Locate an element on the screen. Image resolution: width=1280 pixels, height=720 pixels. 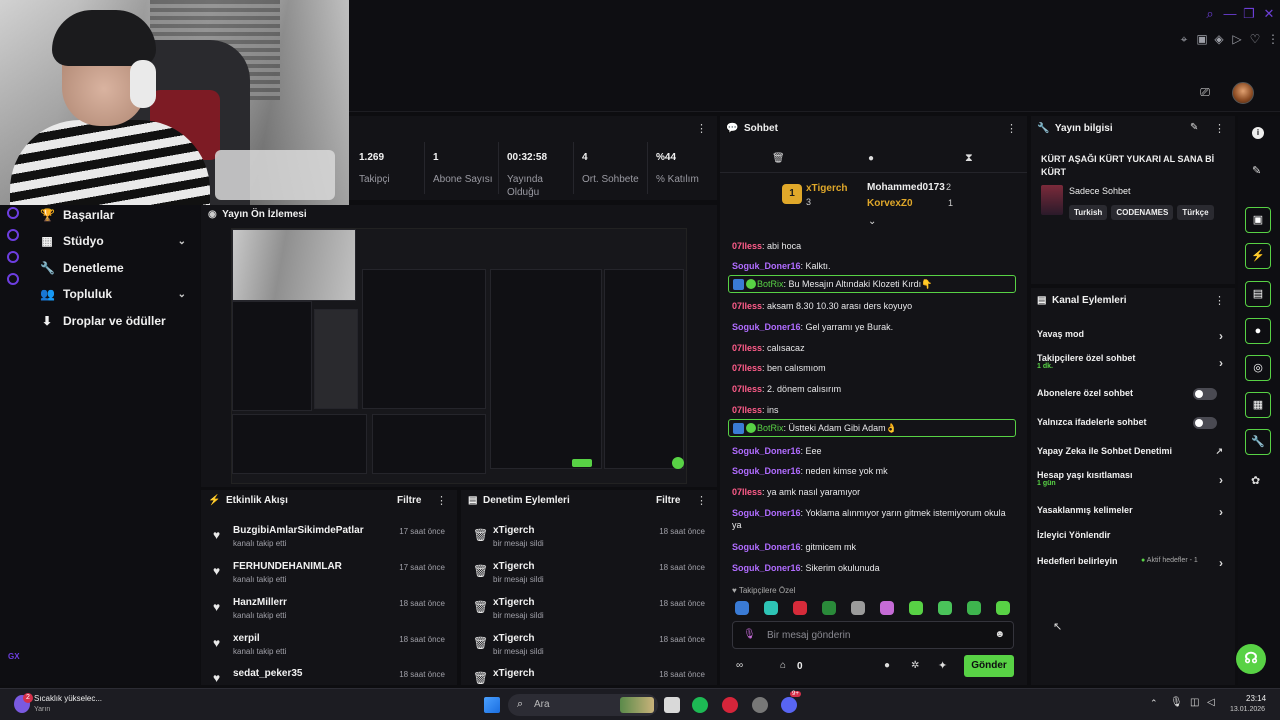
start-icon is located at coordinates (492, 705).